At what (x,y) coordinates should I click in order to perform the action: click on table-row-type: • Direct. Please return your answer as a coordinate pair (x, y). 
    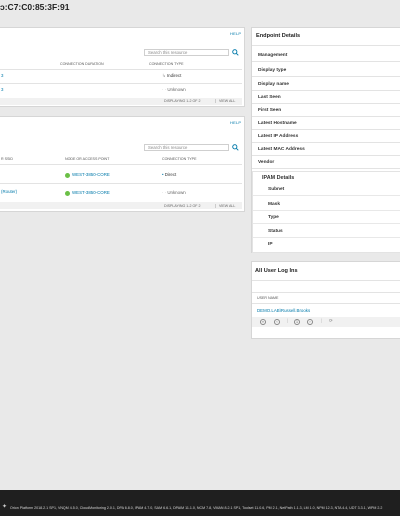
    Looking at the image, I should click on (169, 174).